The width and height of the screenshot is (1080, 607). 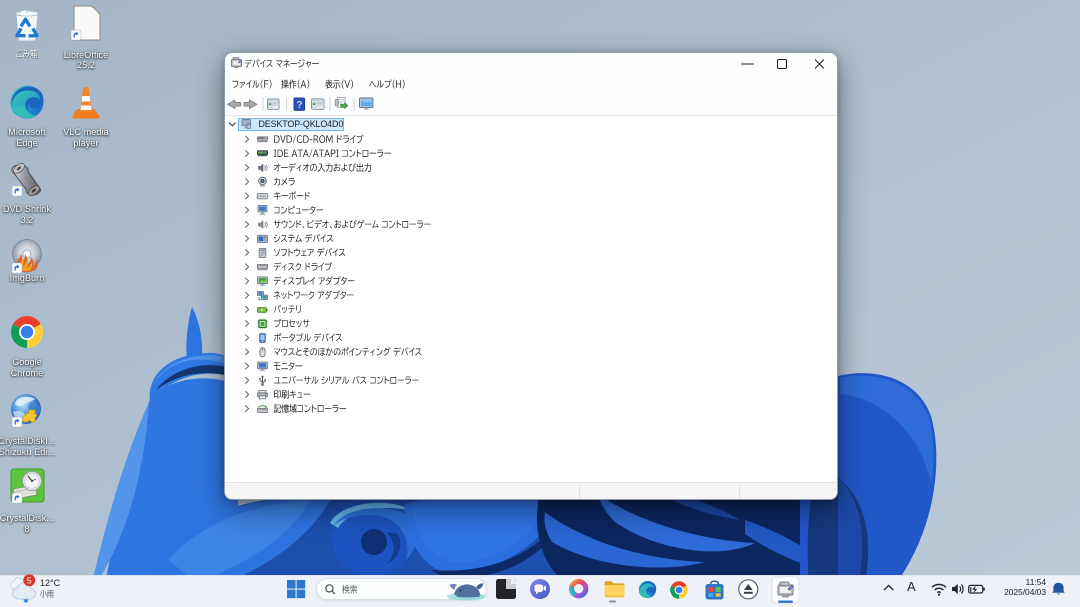 I want to click on svg-text: 5, so click(x=29, y=580).